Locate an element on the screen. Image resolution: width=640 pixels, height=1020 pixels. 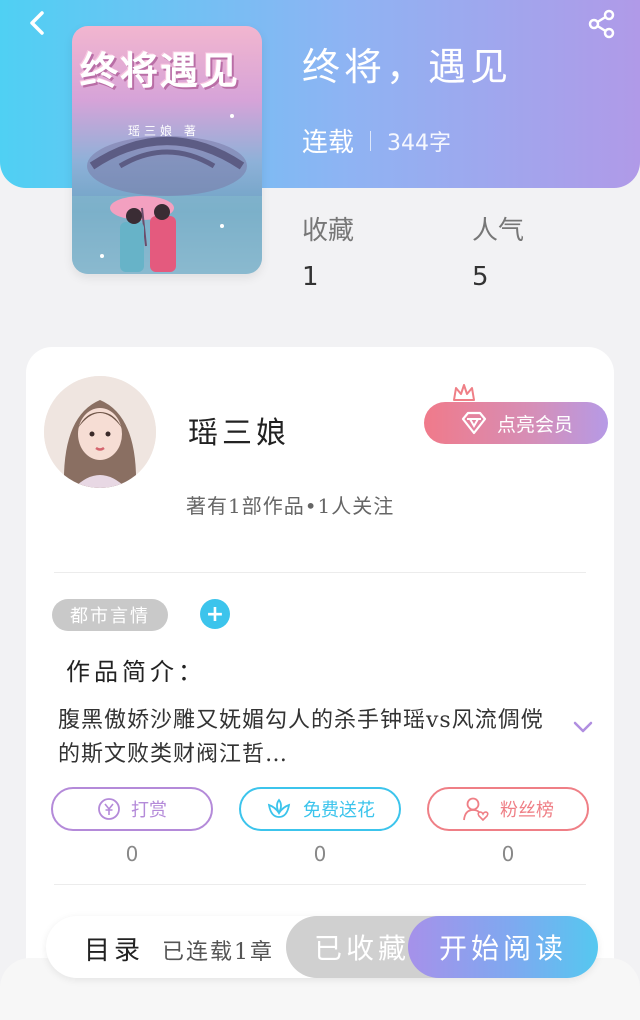
send-flower-button: 免费送花 is located at coordinates (320, 809).